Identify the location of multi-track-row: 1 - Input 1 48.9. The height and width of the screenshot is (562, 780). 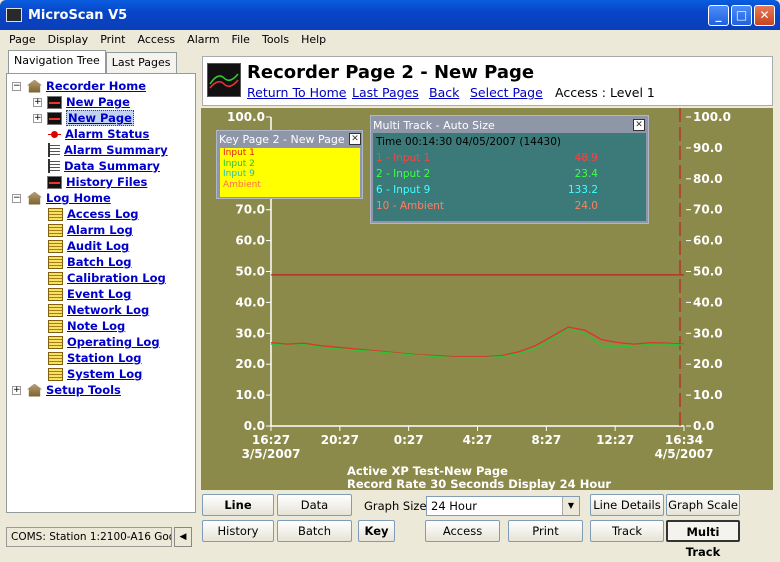
(487, 158).